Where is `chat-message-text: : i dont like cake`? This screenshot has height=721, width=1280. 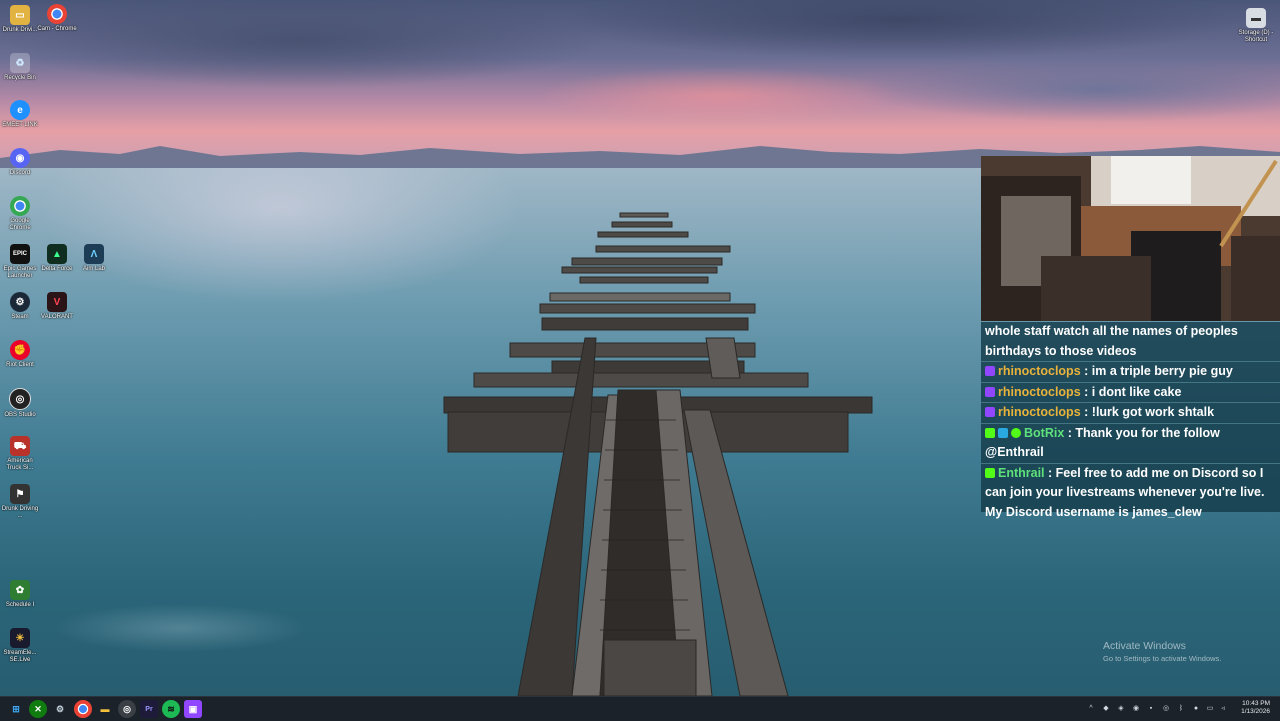
chat-message-text: : i dont like cake is located at coordinates (1133, 391).